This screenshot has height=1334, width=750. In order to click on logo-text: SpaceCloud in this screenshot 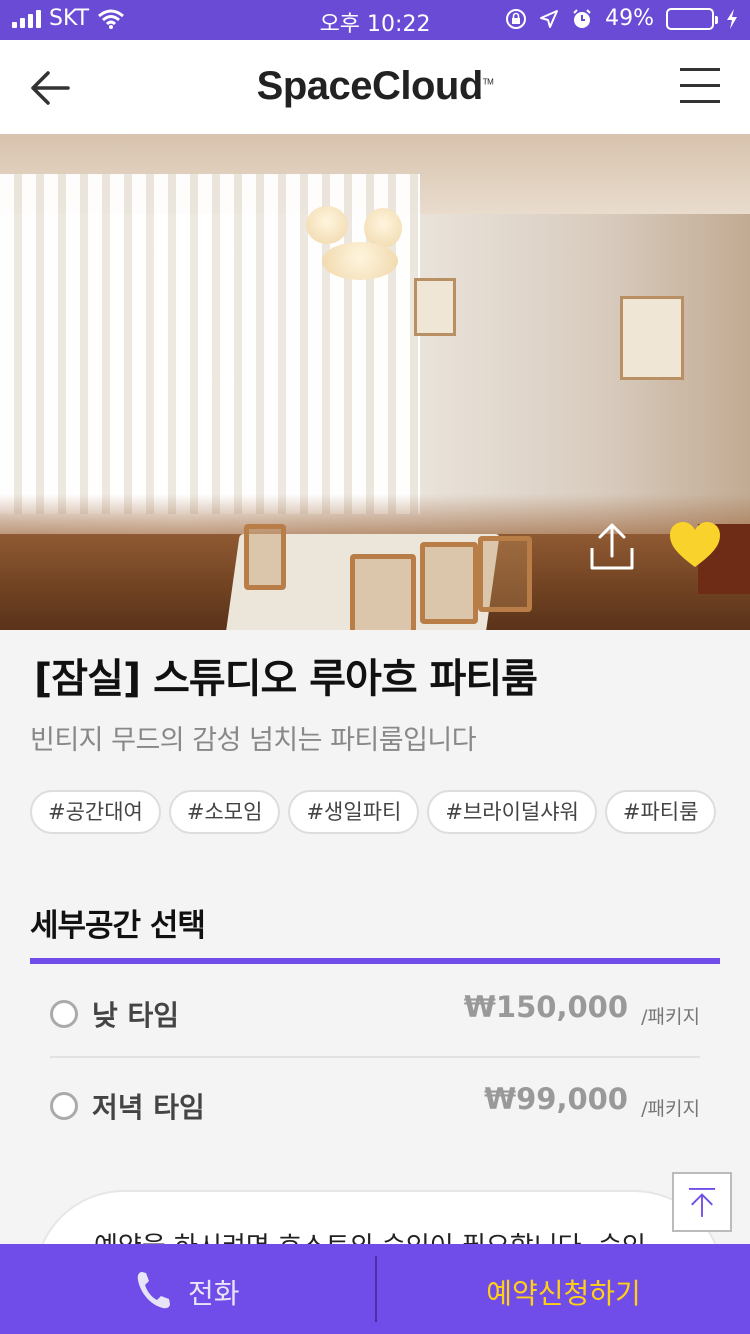, I will do `click(370, 86)`.